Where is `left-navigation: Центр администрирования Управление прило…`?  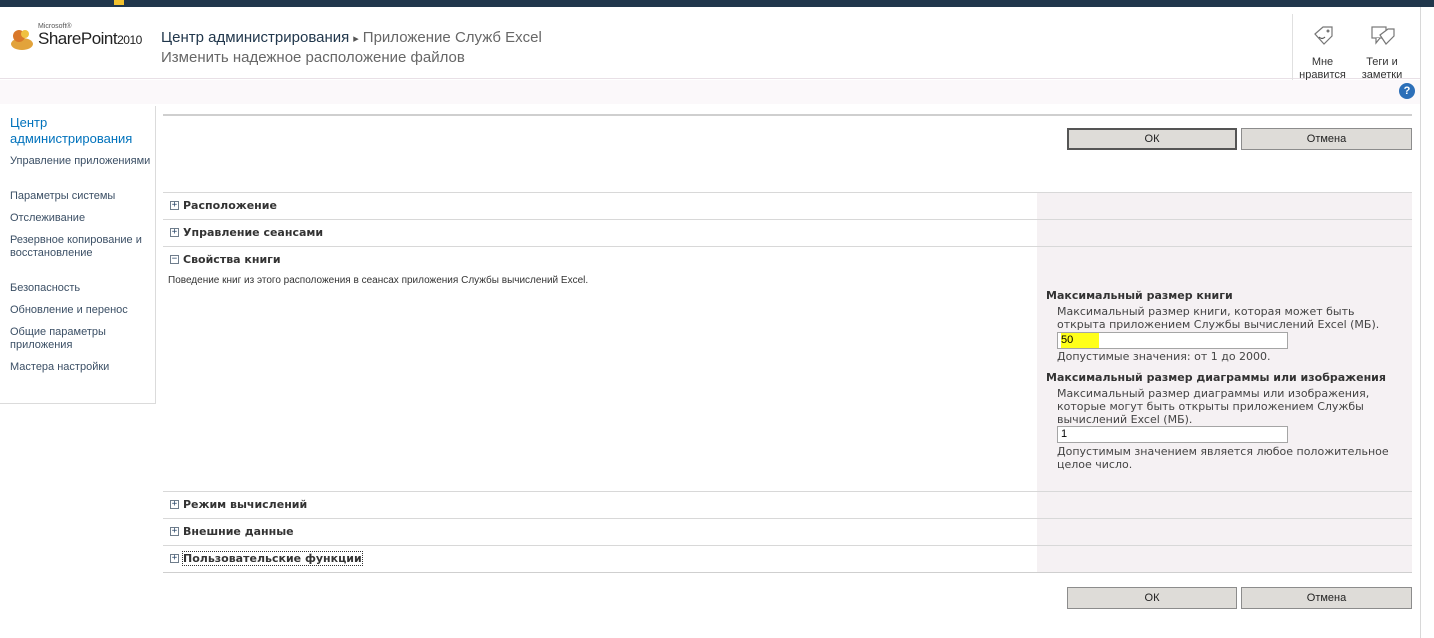
left-navigation: Центр администрирования Управление прило… is located at coordinates (78, 255).